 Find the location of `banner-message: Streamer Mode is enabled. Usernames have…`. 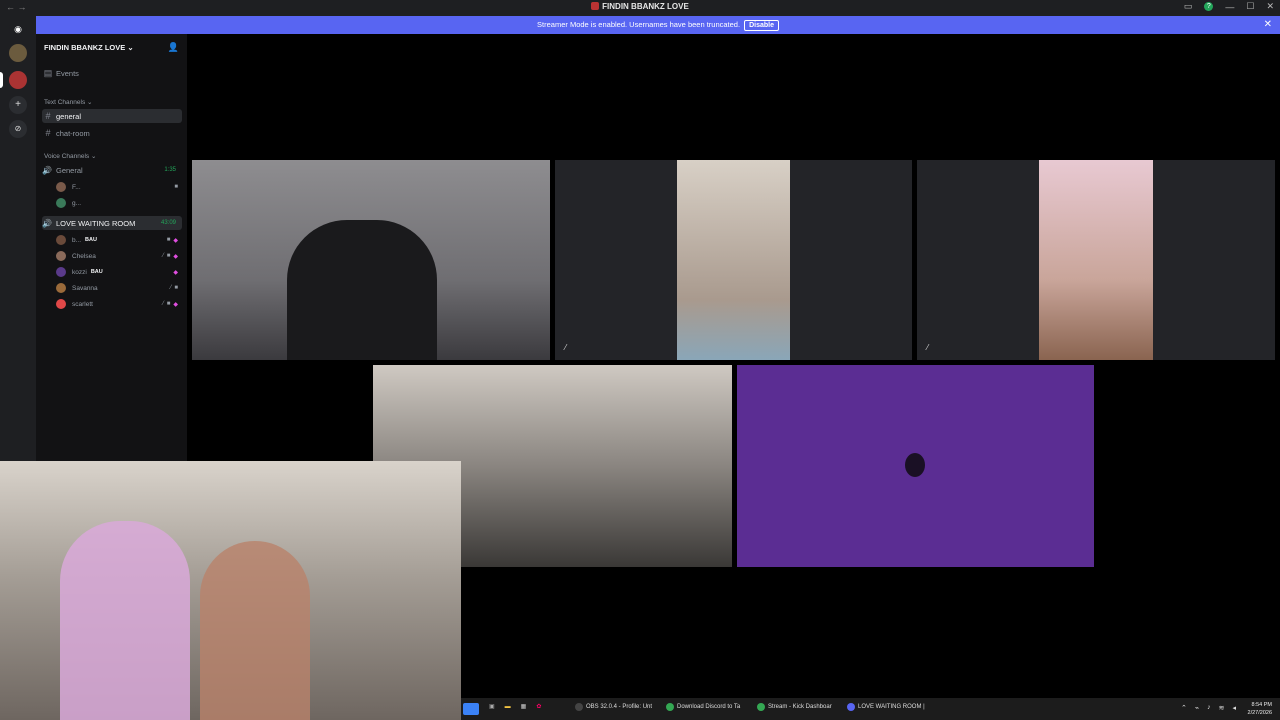

banner-message: Streamer Mode is enabled. Usernames have… is located at coordinates (658, 25).